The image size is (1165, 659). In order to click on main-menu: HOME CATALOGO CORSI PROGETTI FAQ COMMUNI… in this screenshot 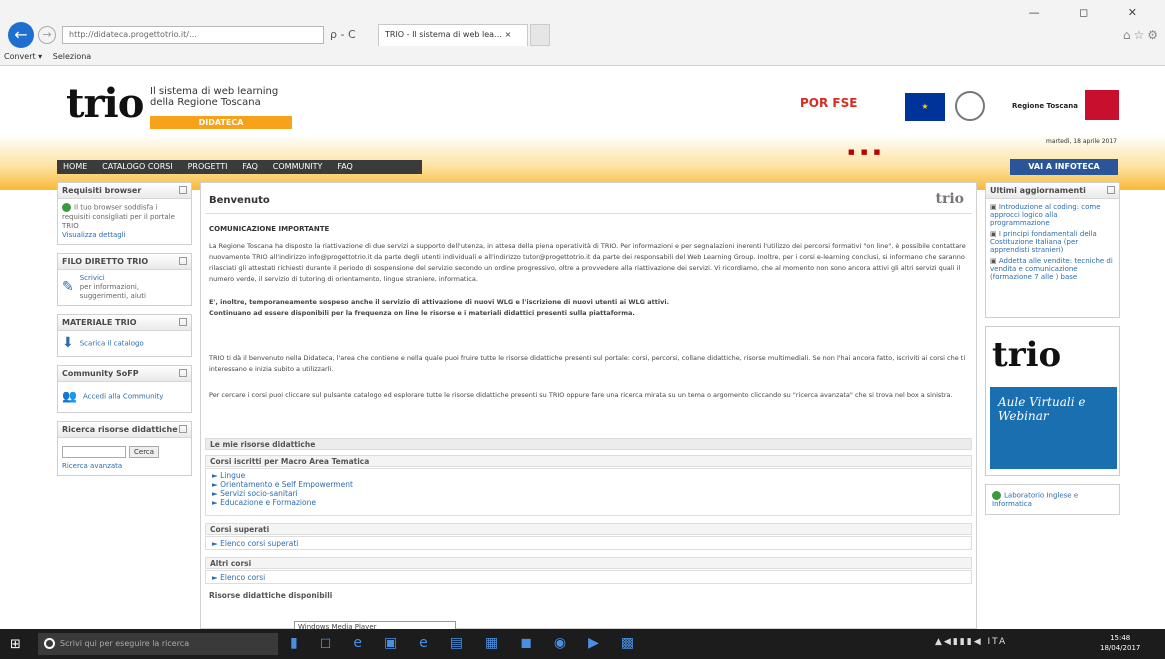, I will do `click(239, 167)`.